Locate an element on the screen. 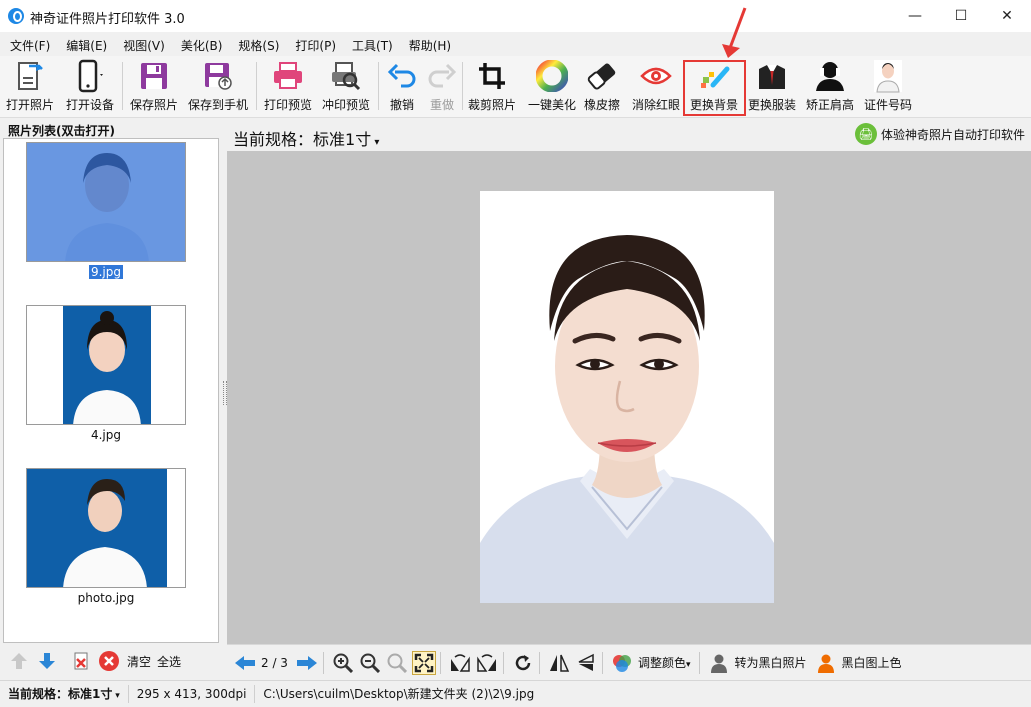  menu-edit: 编辑(E) is located at coordinates (84, 44).